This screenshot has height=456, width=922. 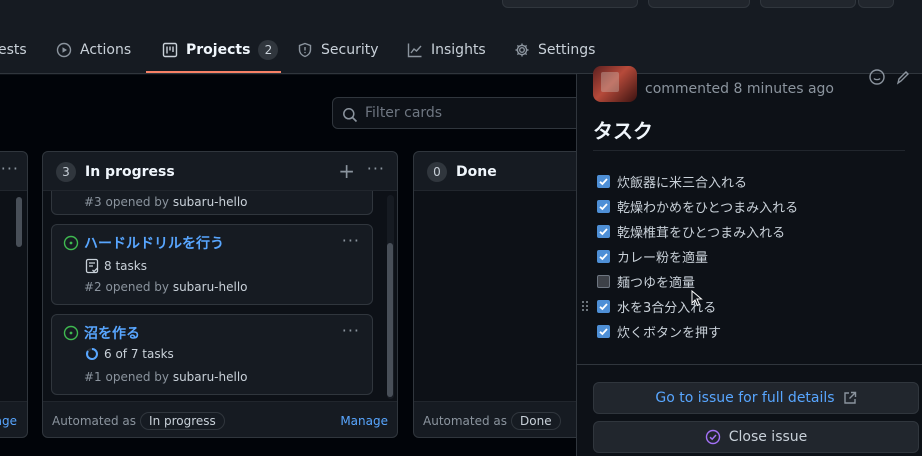 I want to click on tab-security: Security, so click(x=338, y=50).